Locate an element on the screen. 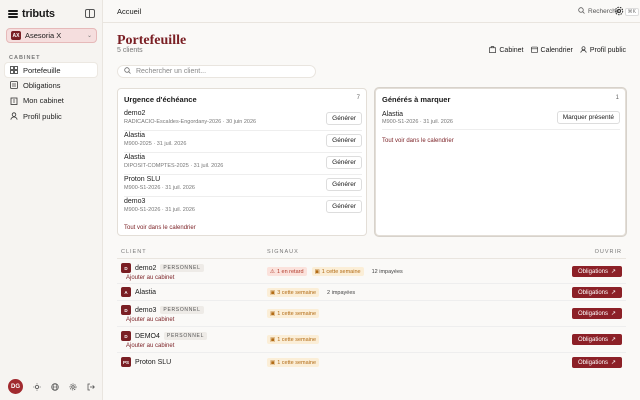 The width and height of the screenshot is (640, 400). sidebar-item-portefeuille: Portefeuille is located at coordinates (51, 70).